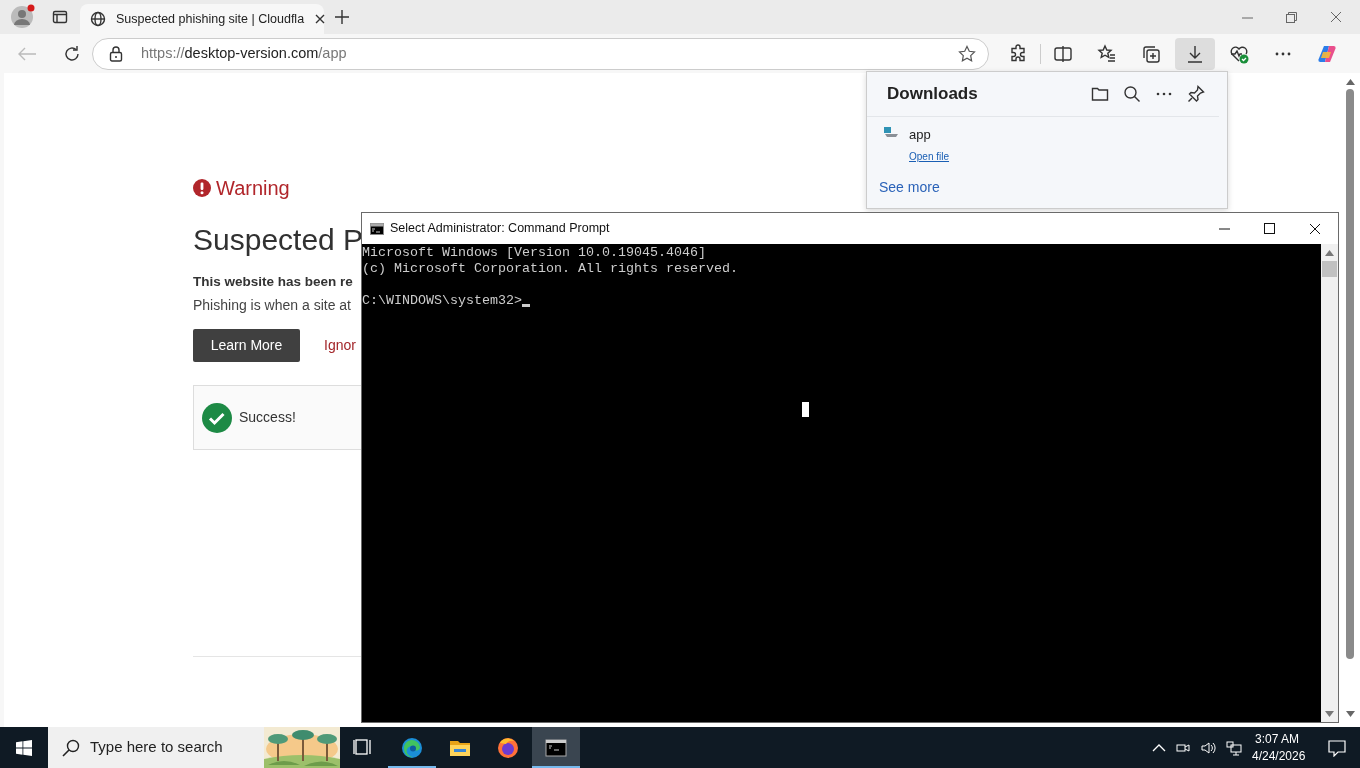 The image size is (1360, 768). Describe the element at coordinates (116, 53) in the screenshot. I see `lock-icon` at that location.